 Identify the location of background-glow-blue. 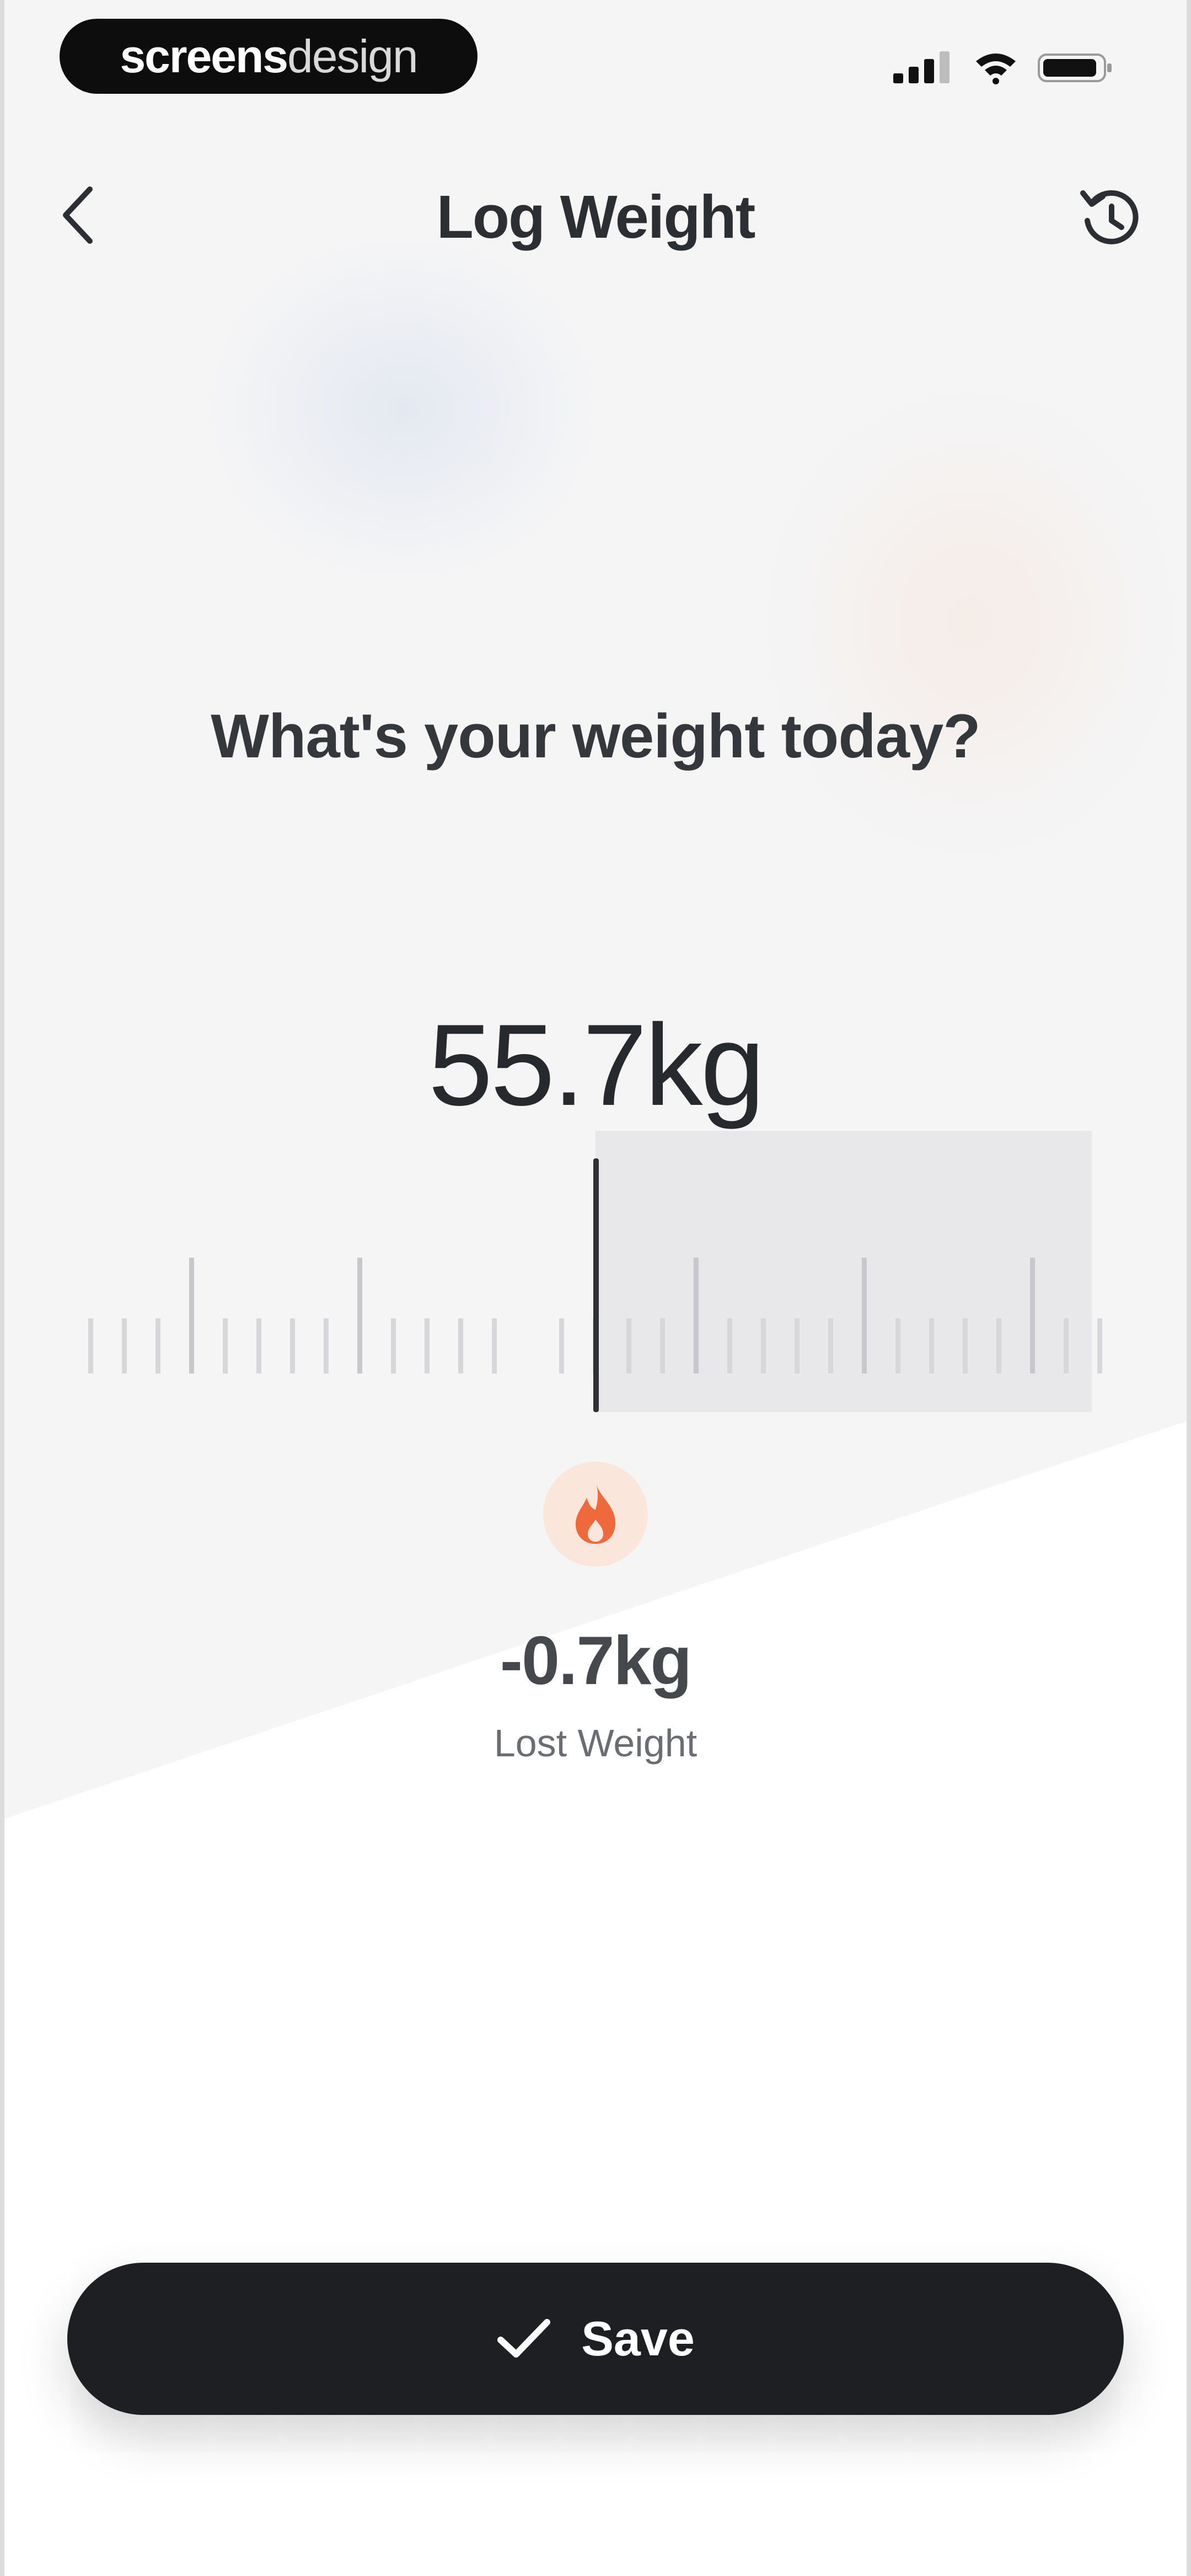
(403, 408).